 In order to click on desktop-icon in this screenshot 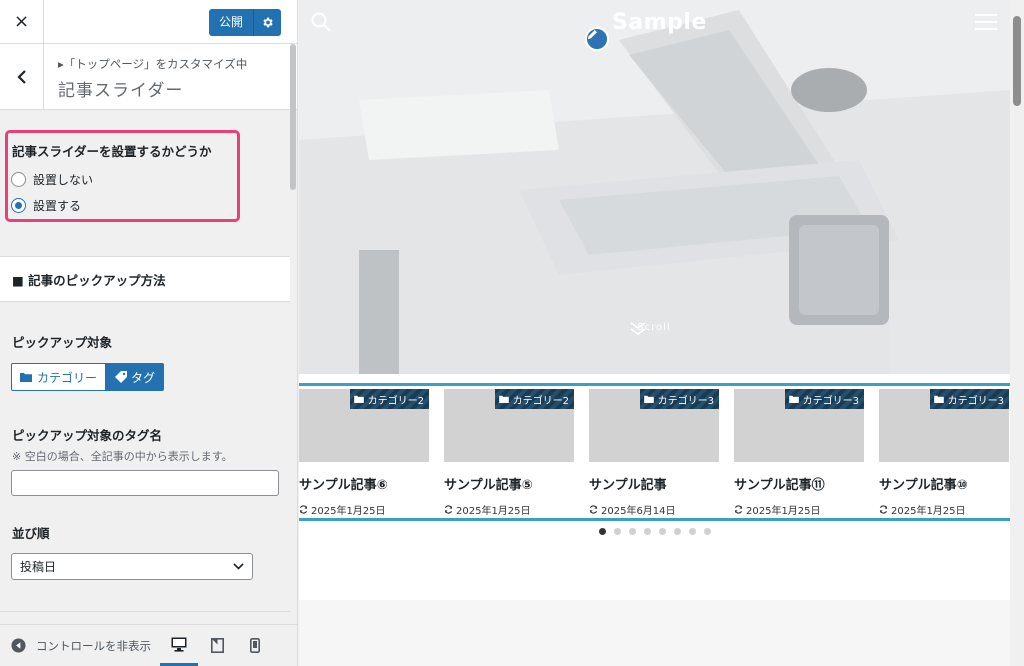, I will do `click(179, 644)`.